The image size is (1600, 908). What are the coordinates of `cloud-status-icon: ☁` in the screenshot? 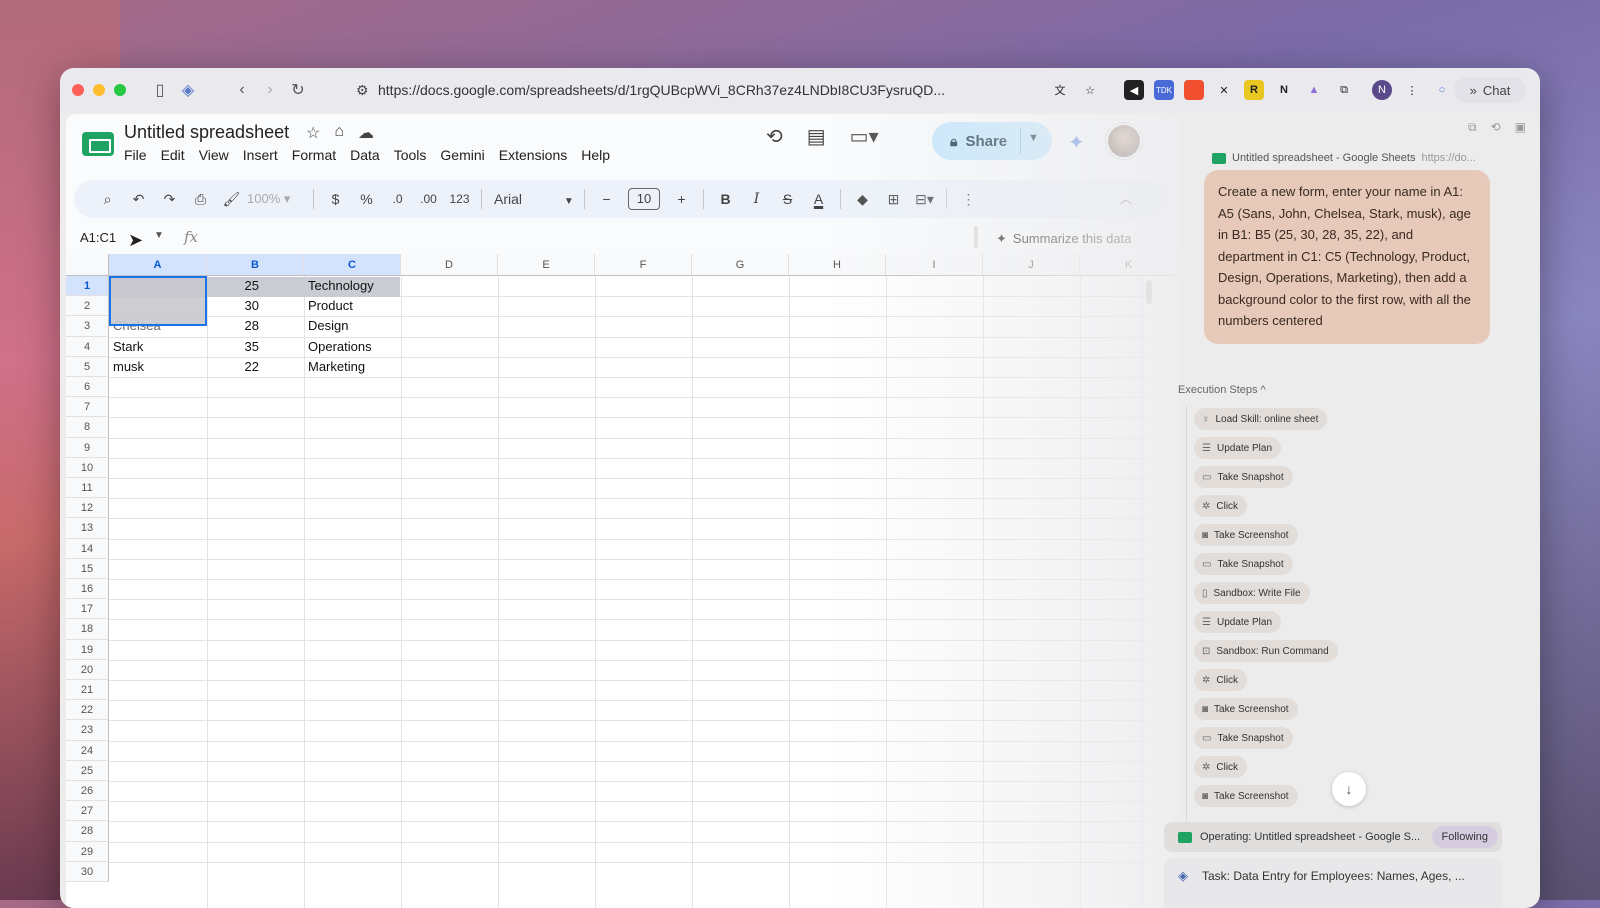 It's located at (366, 133).